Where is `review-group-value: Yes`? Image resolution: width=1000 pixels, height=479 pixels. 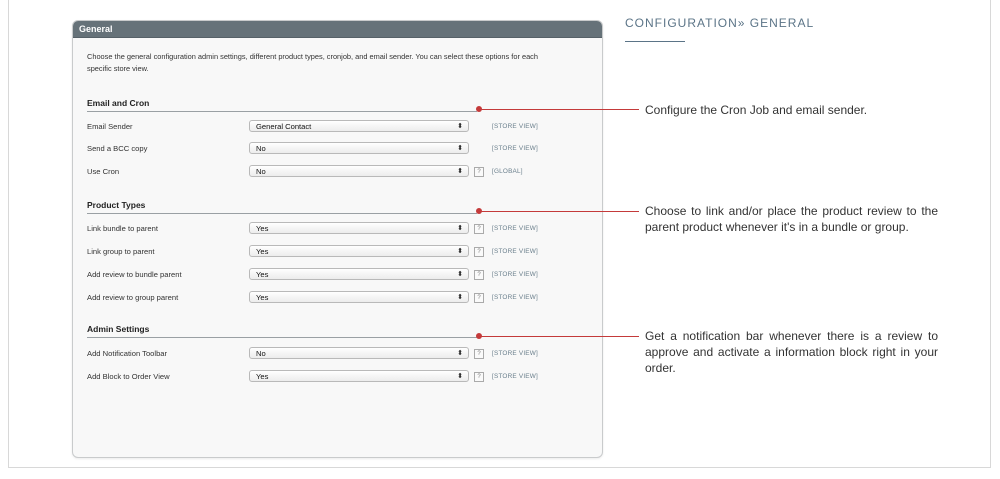 review-group-value: Yes is located at coordinates (262, 297).